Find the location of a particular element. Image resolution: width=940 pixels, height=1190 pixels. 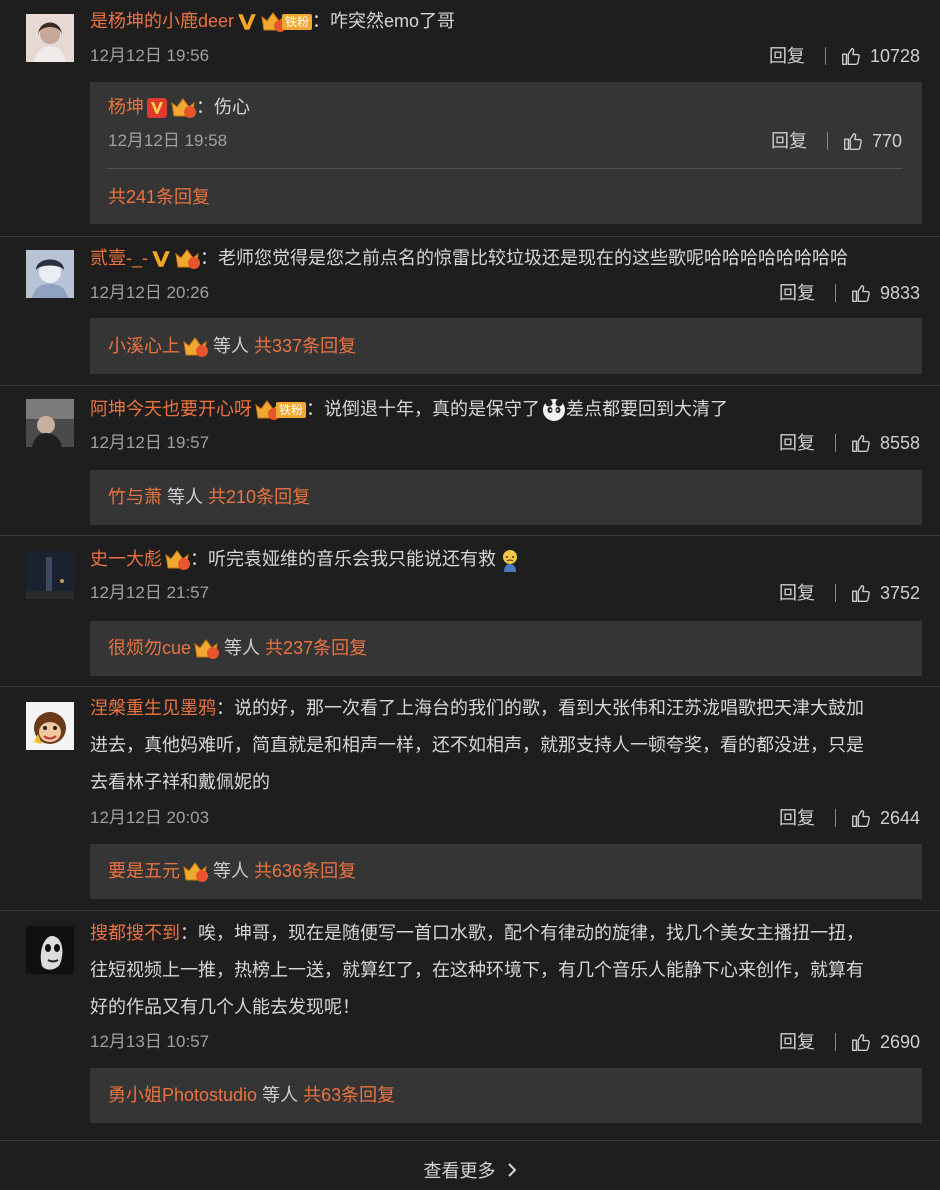

preview-username: 勇小姐Photostudio is located at coordinates (182, 1095).